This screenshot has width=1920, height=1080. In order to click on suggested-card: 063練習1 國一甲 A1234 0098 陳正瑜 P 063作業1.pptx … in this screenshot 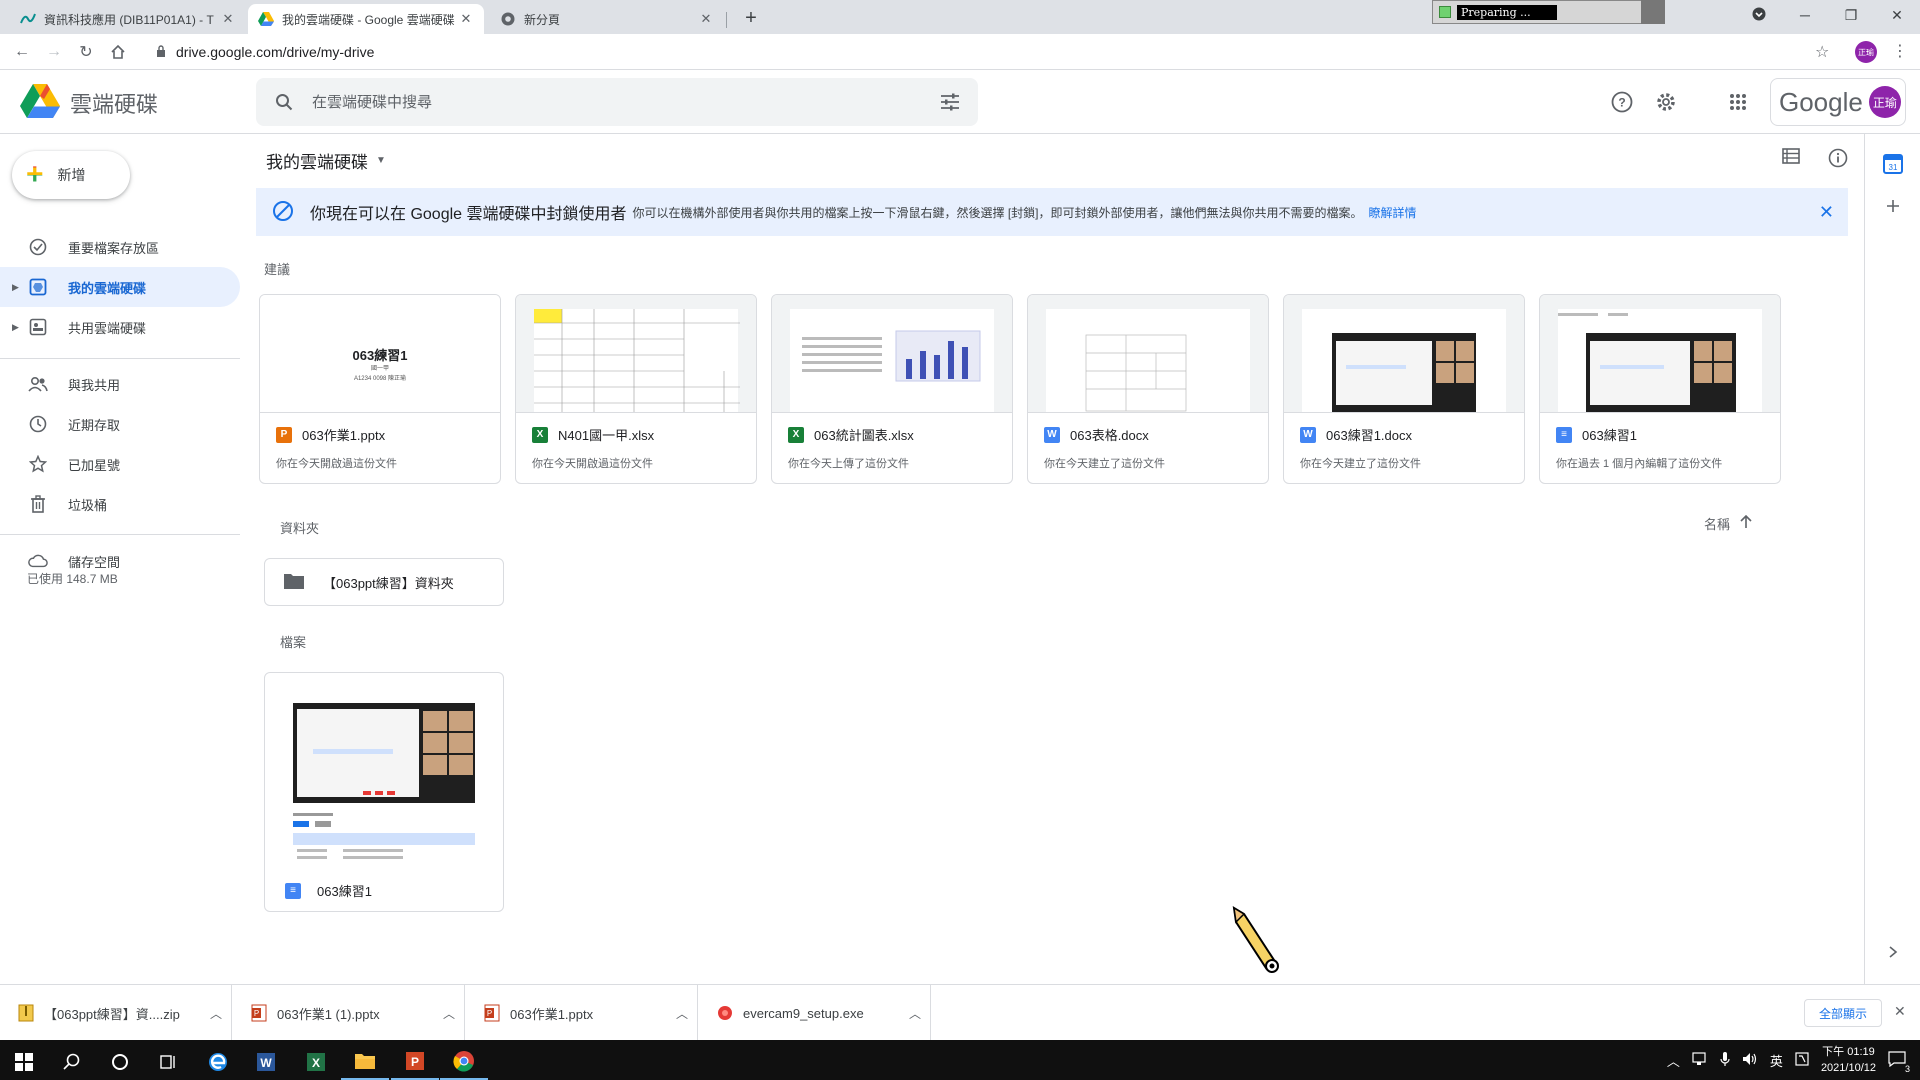, I will do `click(380, 389)`.